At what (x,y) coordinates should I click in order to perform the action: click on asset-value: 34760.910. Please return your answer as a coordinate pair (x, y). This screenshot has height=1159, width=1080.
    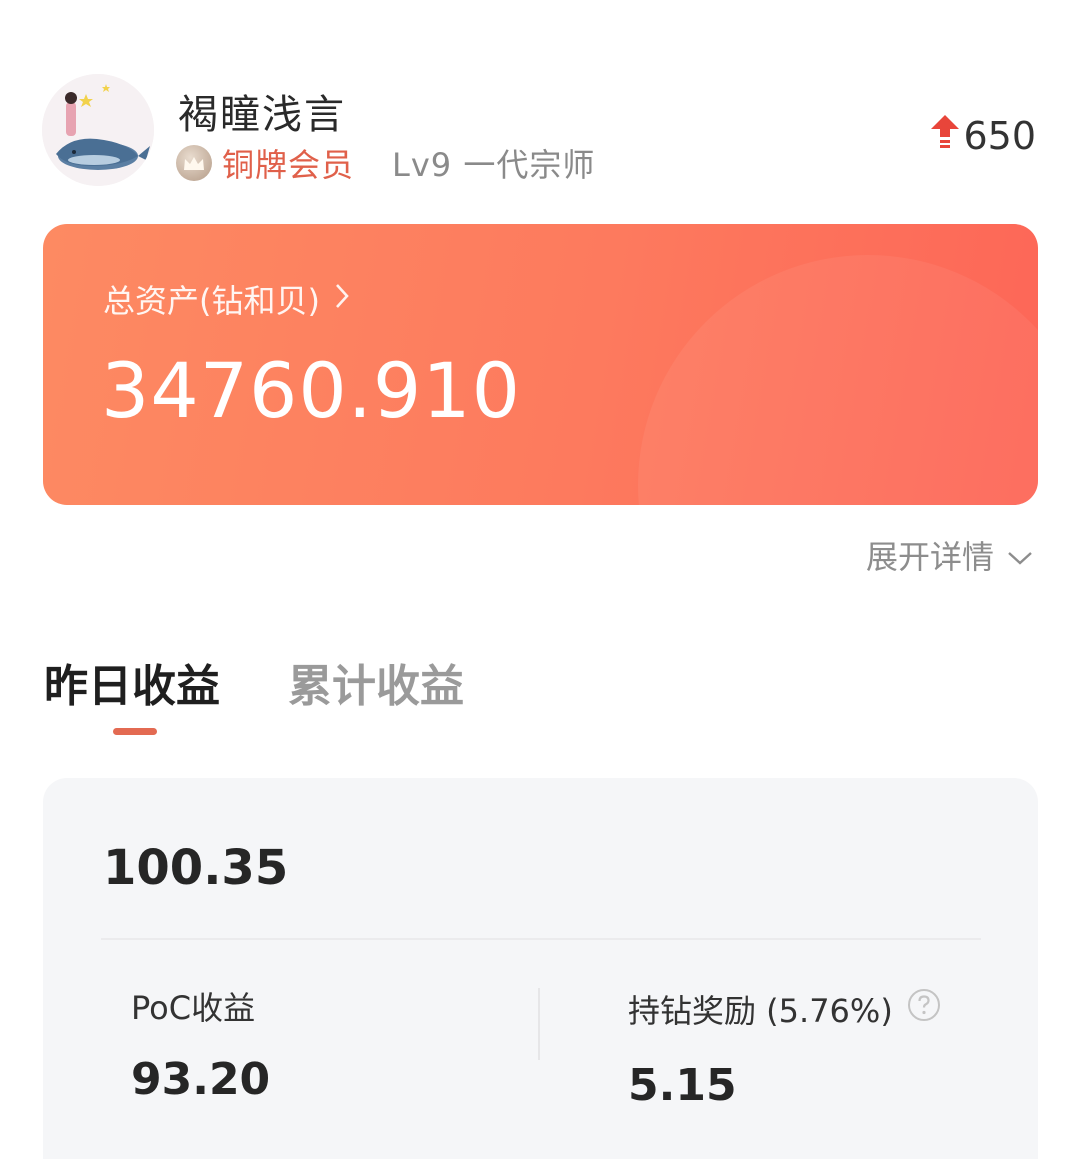
    Looking at the image, I should click on (311, 390).